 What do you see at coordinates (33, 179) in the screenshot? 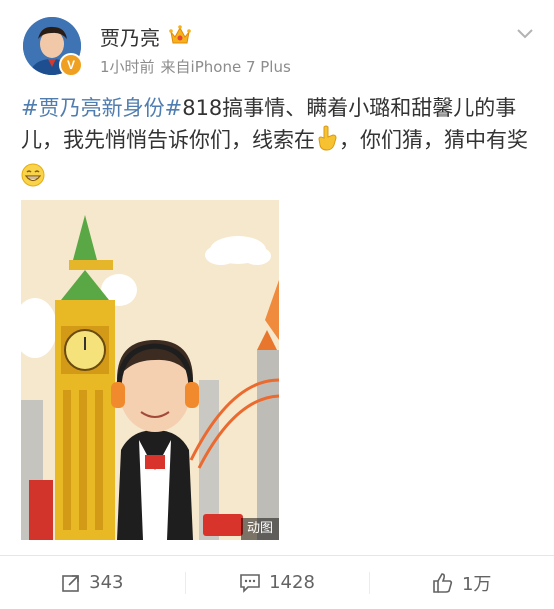
I see `grin-emoji-icon` at bounding box center [33, 179].